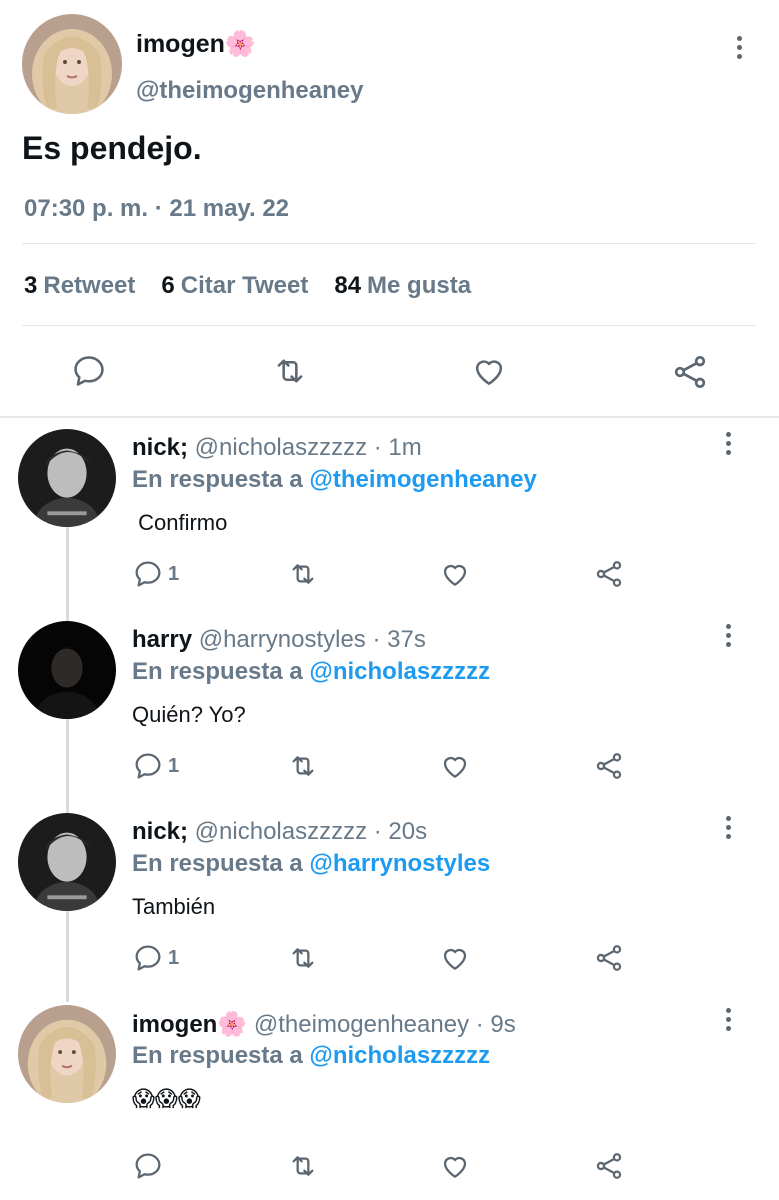 The width and height of the screenshot is (779, 1200). Describe the element at coordinates (180, 522) in the screenshot. I see `reply-text: Confirmo` at that location.